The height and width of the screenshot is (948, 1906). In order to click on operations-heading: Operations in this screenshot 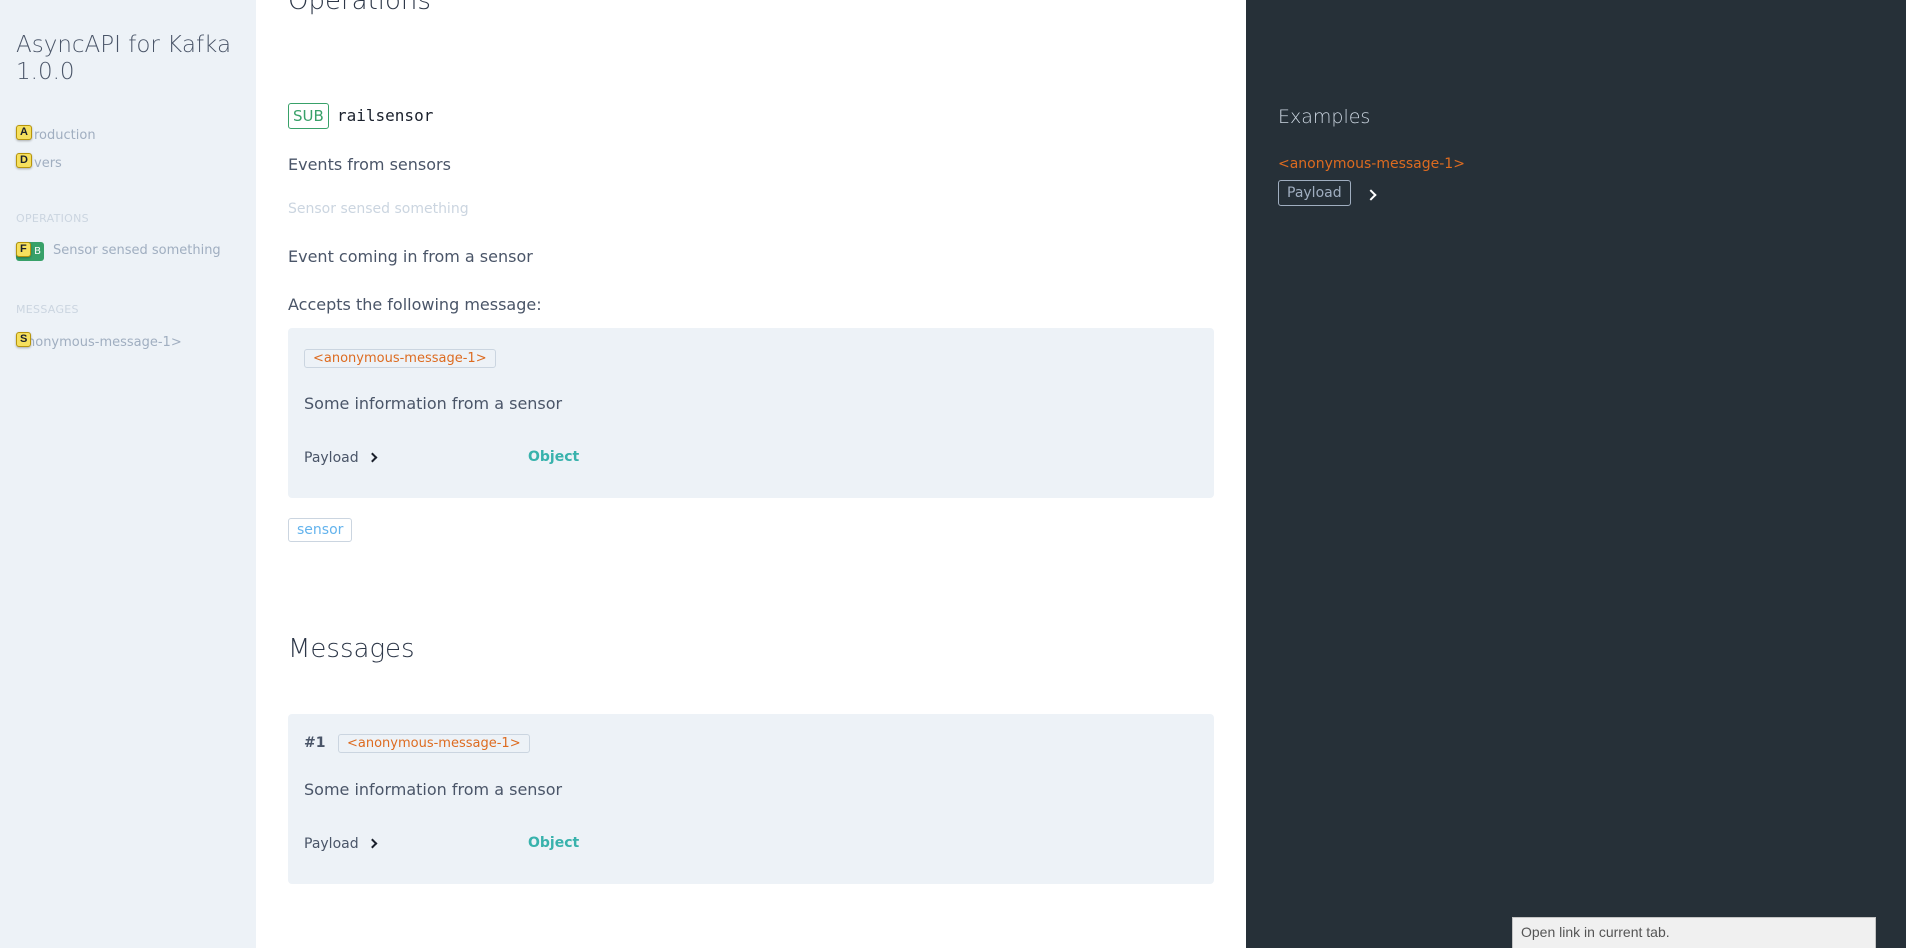, I will do `click(359, 8)`.